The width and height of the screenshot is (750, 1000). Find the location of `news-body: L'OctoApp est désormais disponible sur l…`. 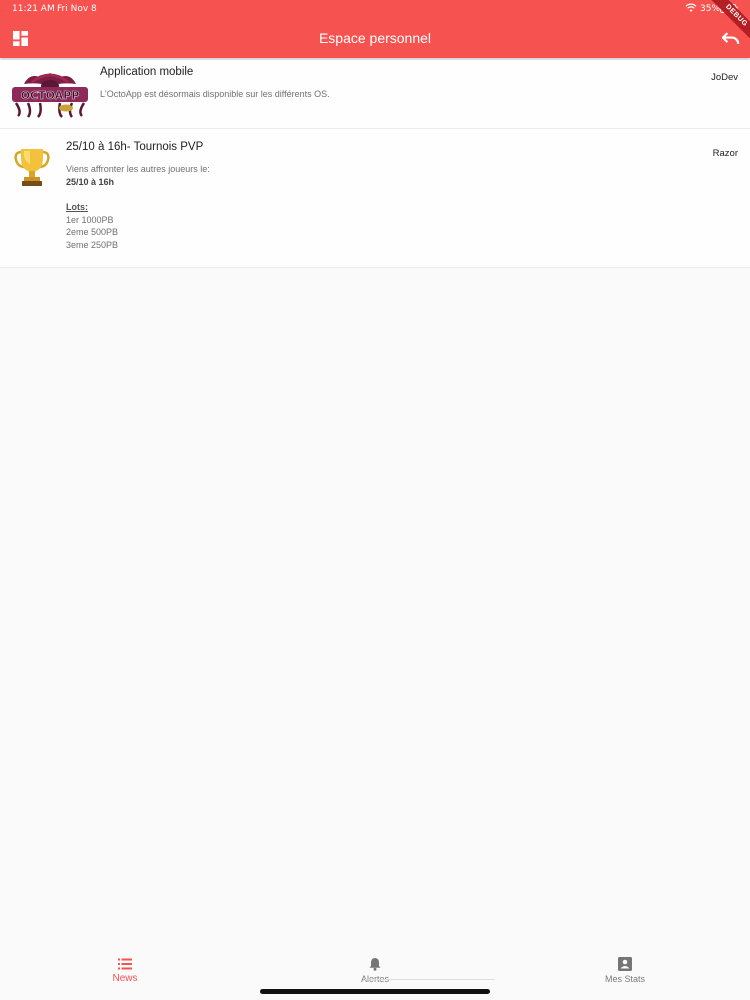

news-body: L'OctoApp est désormais disponible sur l… is located at coordinates (215, 94).